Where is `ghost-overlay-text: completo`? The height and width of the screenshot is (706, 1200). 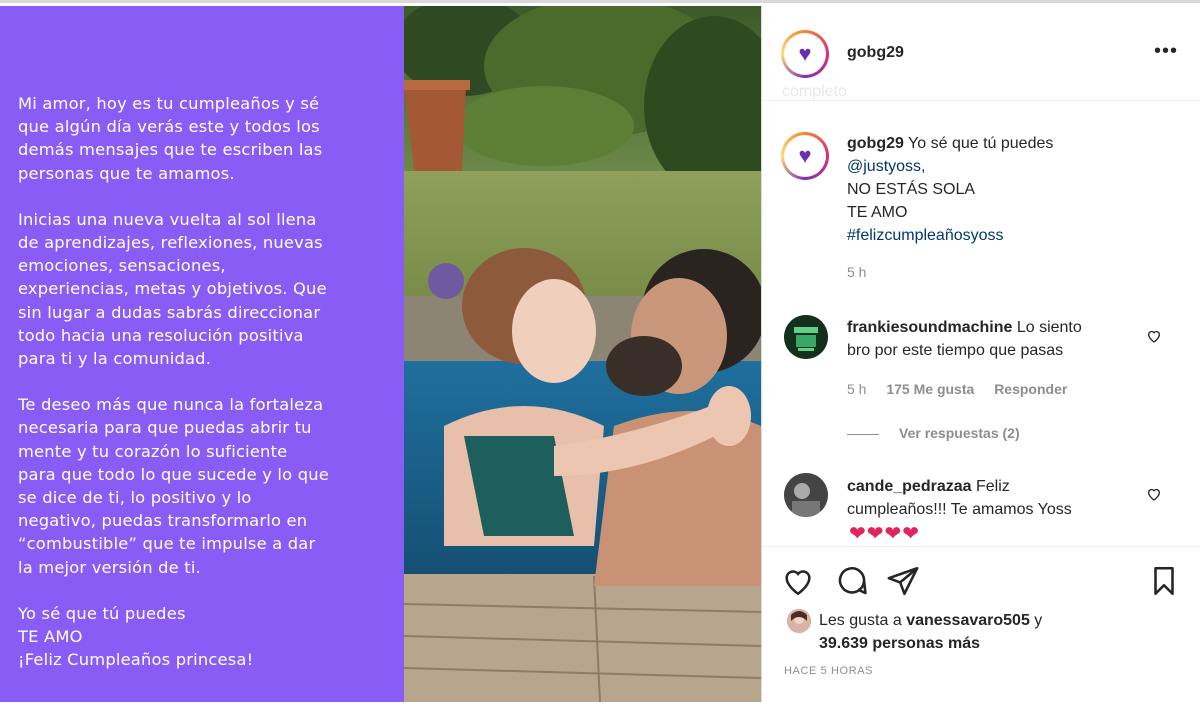 ghost-overlay-text: completo is located at coordinates (814, 91).